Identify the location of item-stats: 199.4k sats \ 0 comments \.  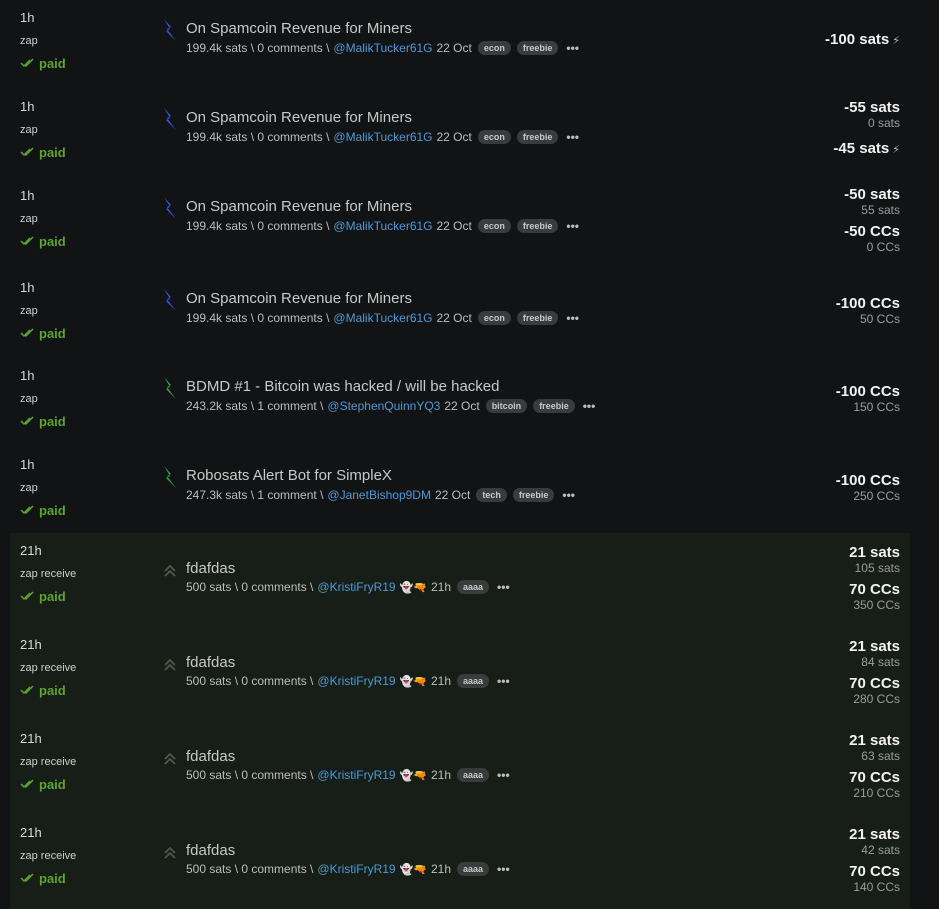
(258, 48).